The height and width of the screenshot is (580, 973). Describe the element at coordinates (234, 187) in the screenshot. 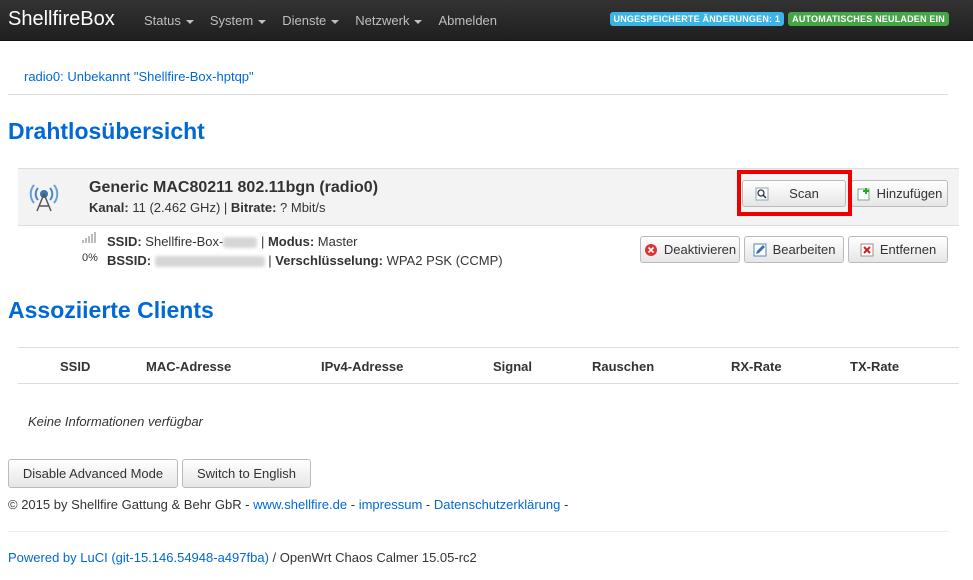

I see `device-title: Generic MAC80211 802.11bgn (radio0)` at that location.